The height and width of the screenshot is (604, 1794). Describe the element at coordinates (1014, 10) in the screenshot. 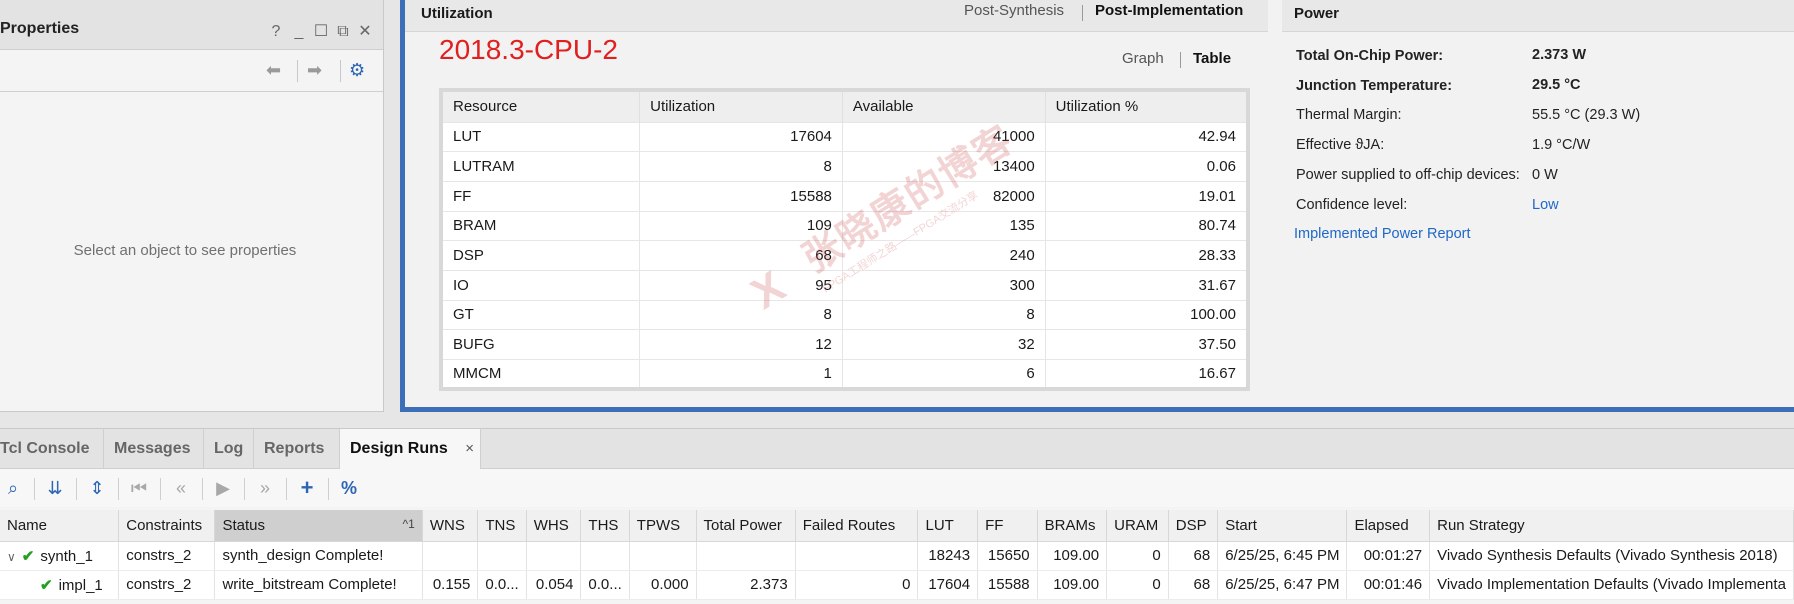

I see `post-synthesis-link: Post-Synthesis` at that location.